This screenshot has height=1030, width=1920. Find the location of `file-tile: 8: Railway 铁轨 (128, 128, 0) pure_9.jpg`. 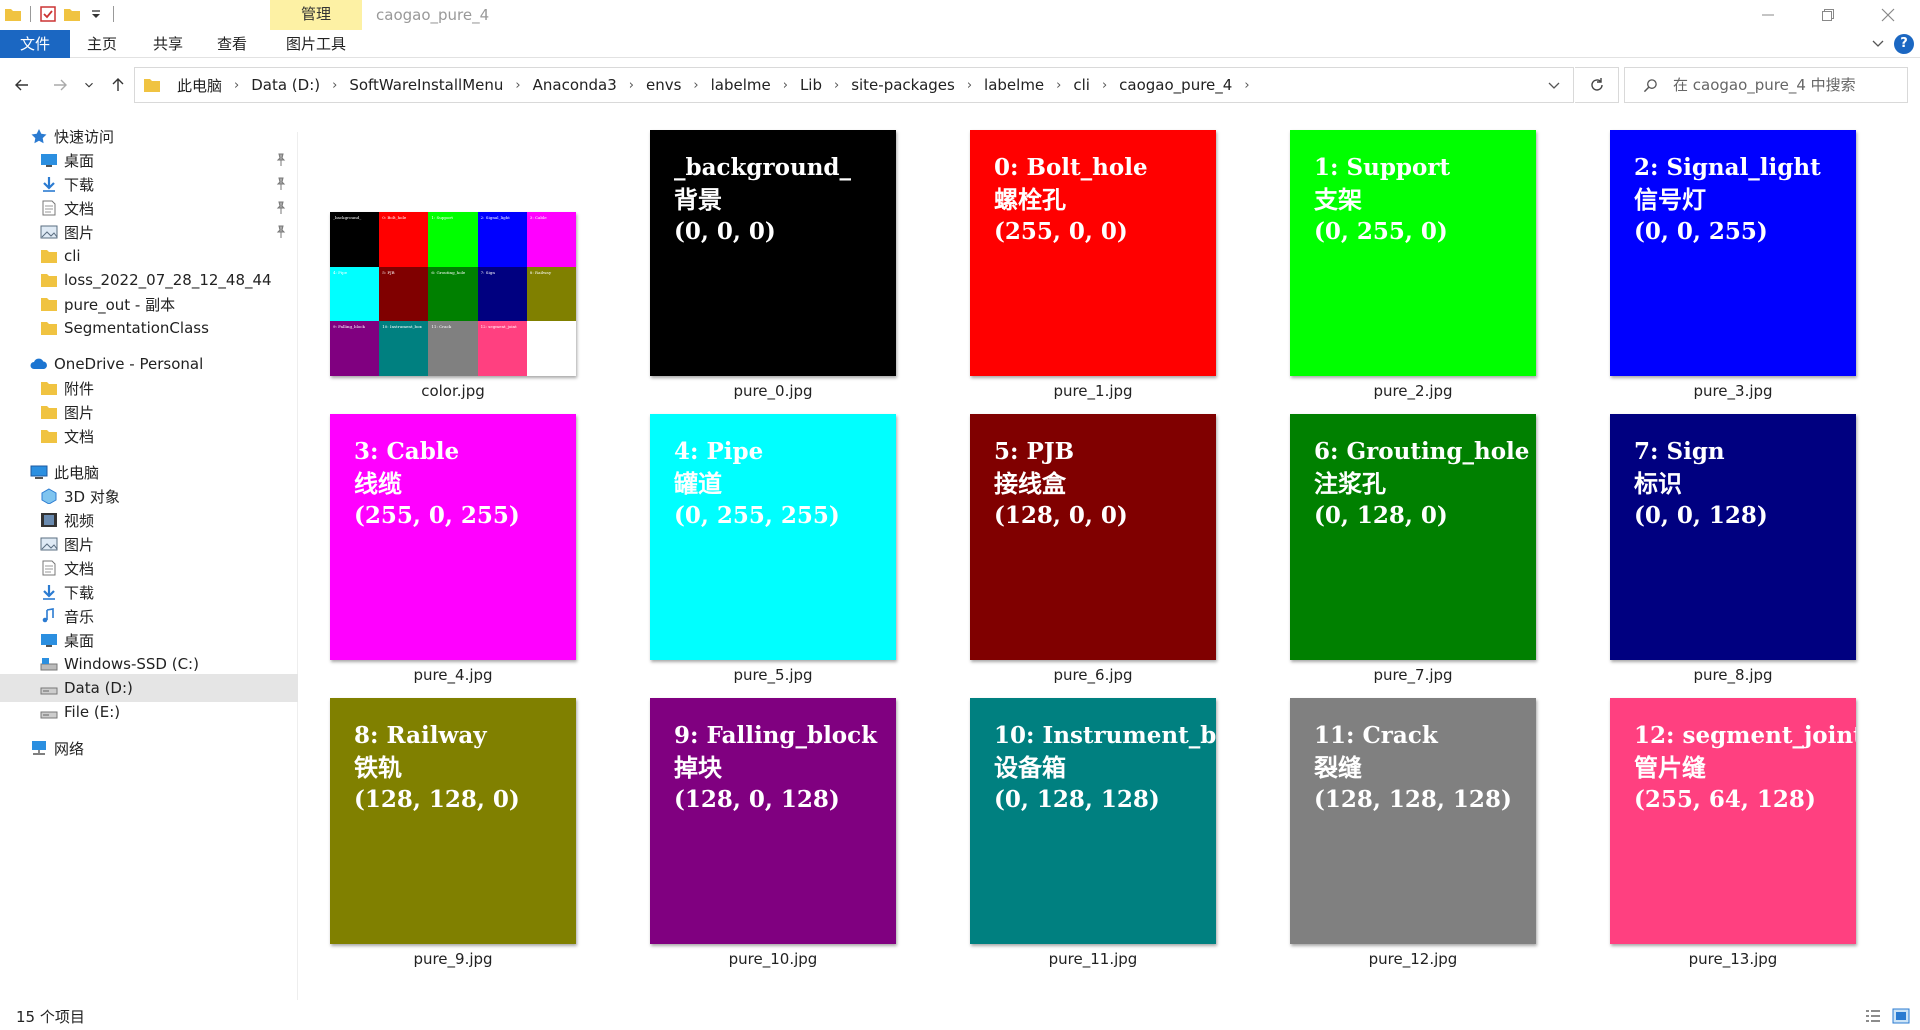

file-tile: 8: Railway 铁轨 (128, 128, 0) pure_9.jpg is located at coordinates (460, 825).